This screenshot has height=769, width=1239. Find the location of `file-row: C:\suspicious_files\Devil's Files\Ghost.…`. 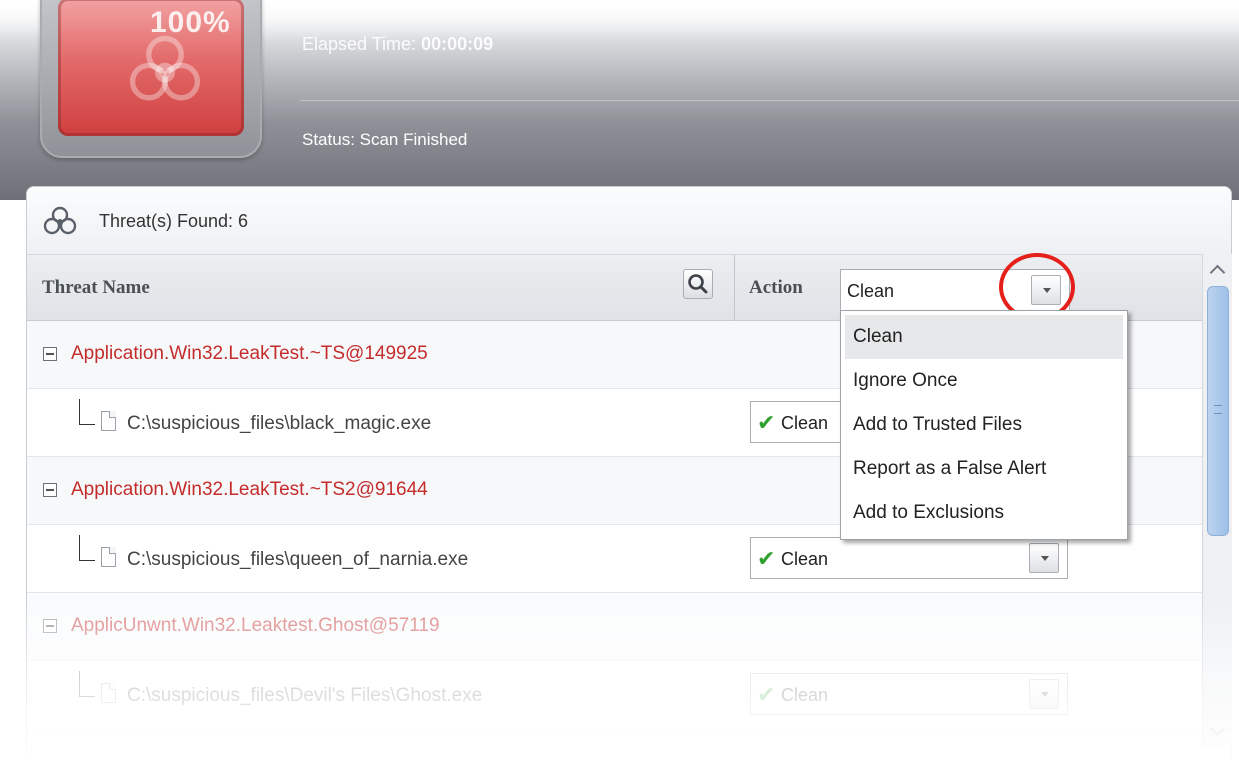

file-row: C:\suspicious_files\Devil's Files\Ghost.… is located at coordinates (615, 695).